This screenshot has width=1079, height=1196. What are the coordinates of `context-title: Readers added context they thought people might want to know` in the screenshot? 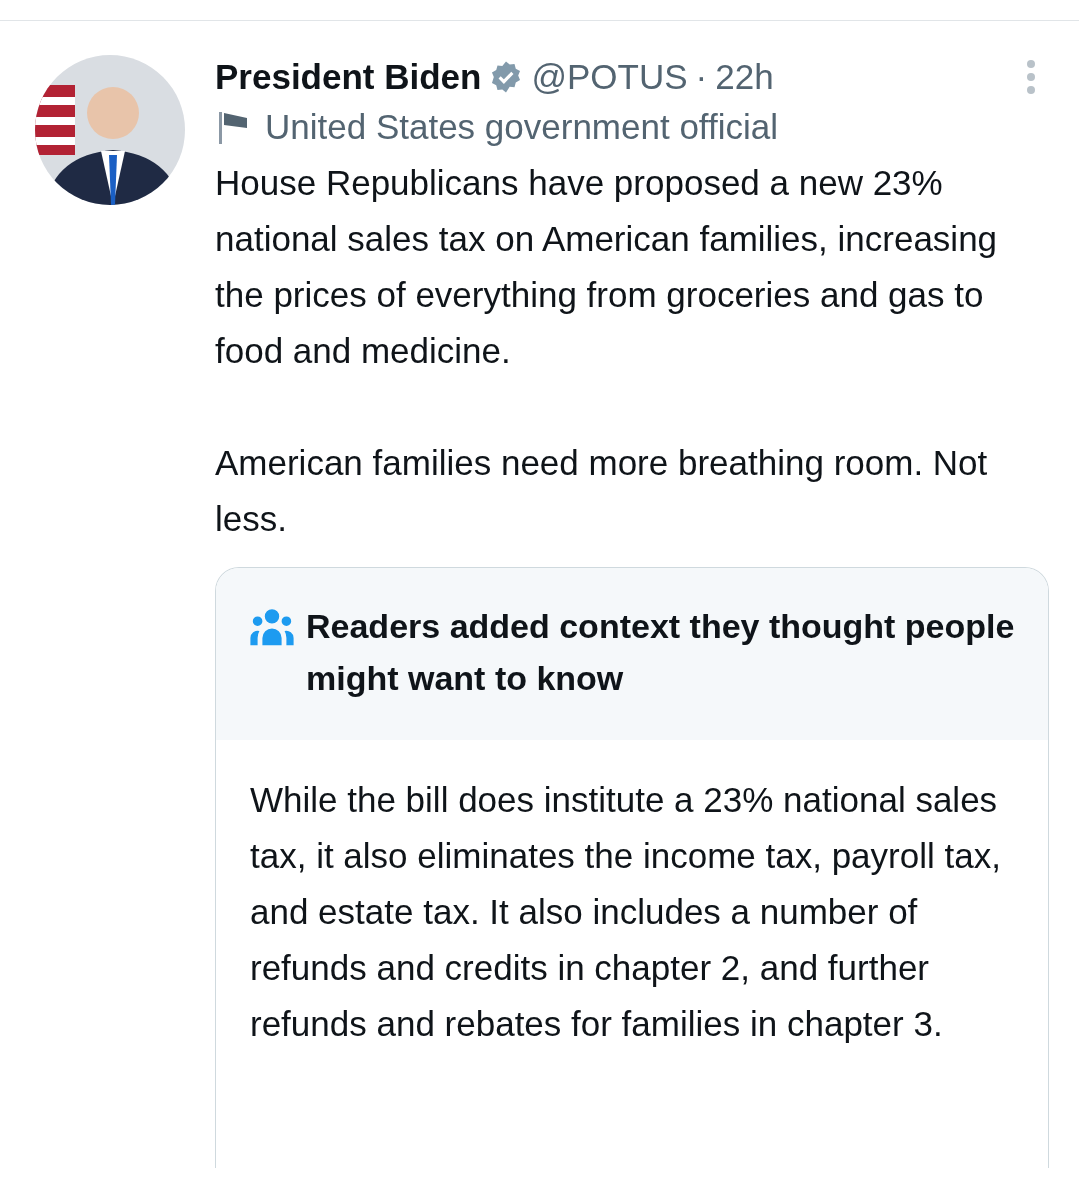 It's located at (661, 652).